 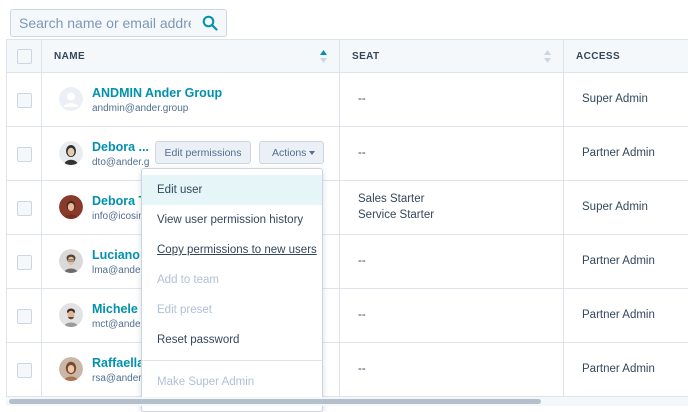 What do you see at coordinates (232, 360) in the screenshot?
I see `menu-divider` at bounding box center [232, 360].